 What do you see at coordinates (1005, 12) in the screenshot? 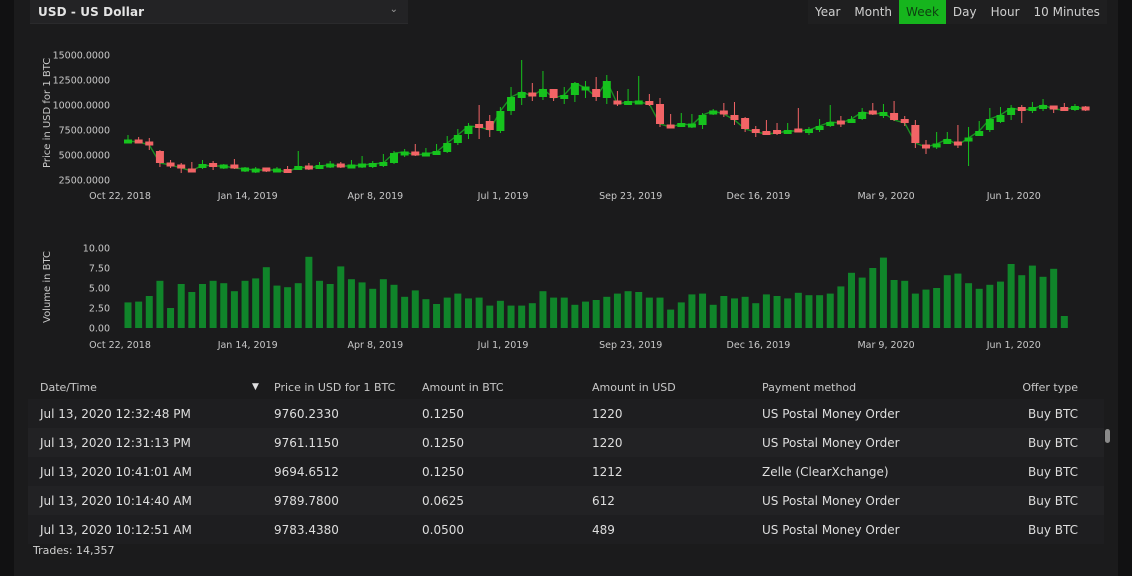
I see `tab-hour: Hour` at bounding box center [1005, 12].